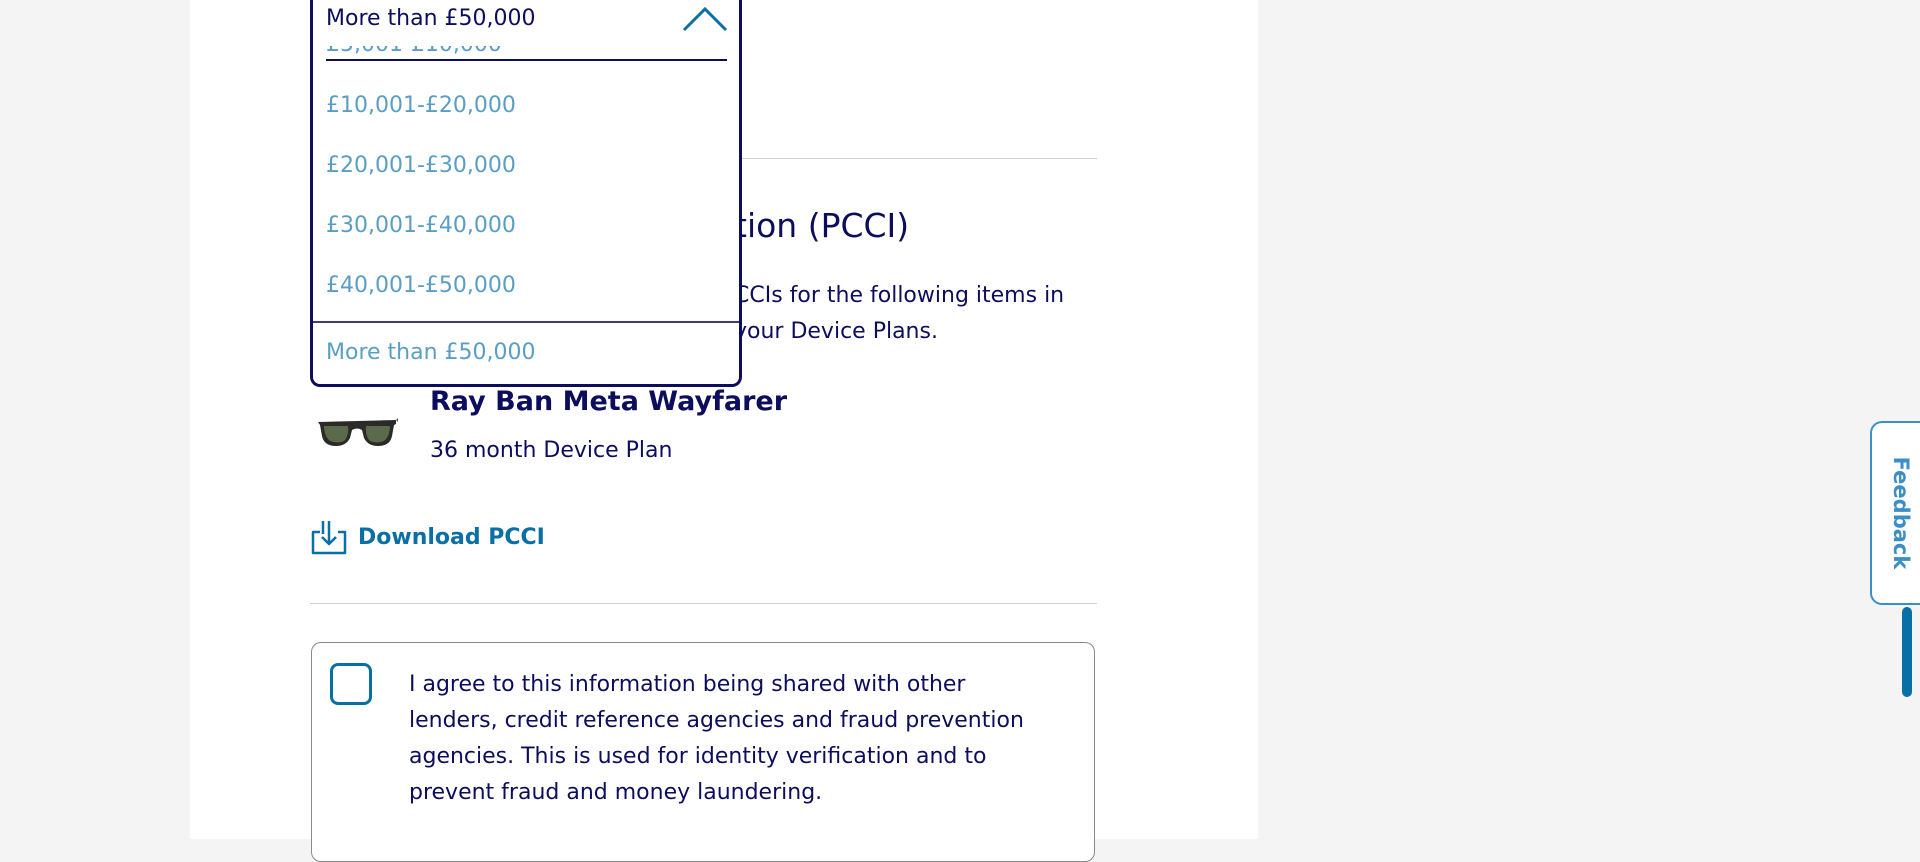  What do you see at coordinates (1901, 513) in the screenshot?
I see `feedback-label: Feedback` at bounding box center [1901, 513].